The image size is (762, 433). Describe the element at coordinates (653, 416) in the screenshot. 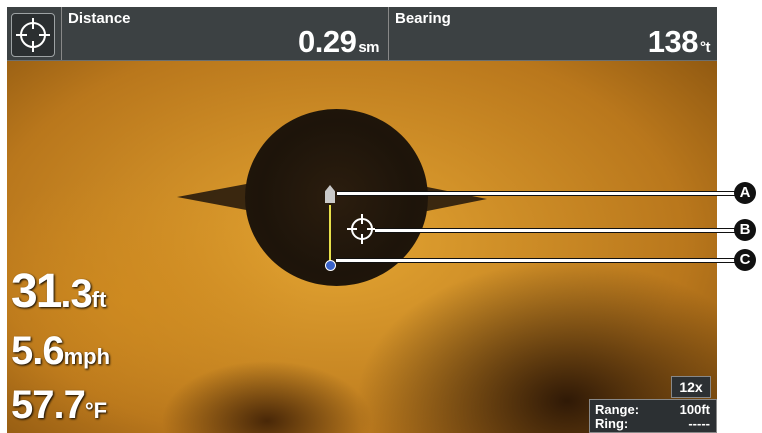

I see `range-info: Range: 100ft Ring: -----` at that location.